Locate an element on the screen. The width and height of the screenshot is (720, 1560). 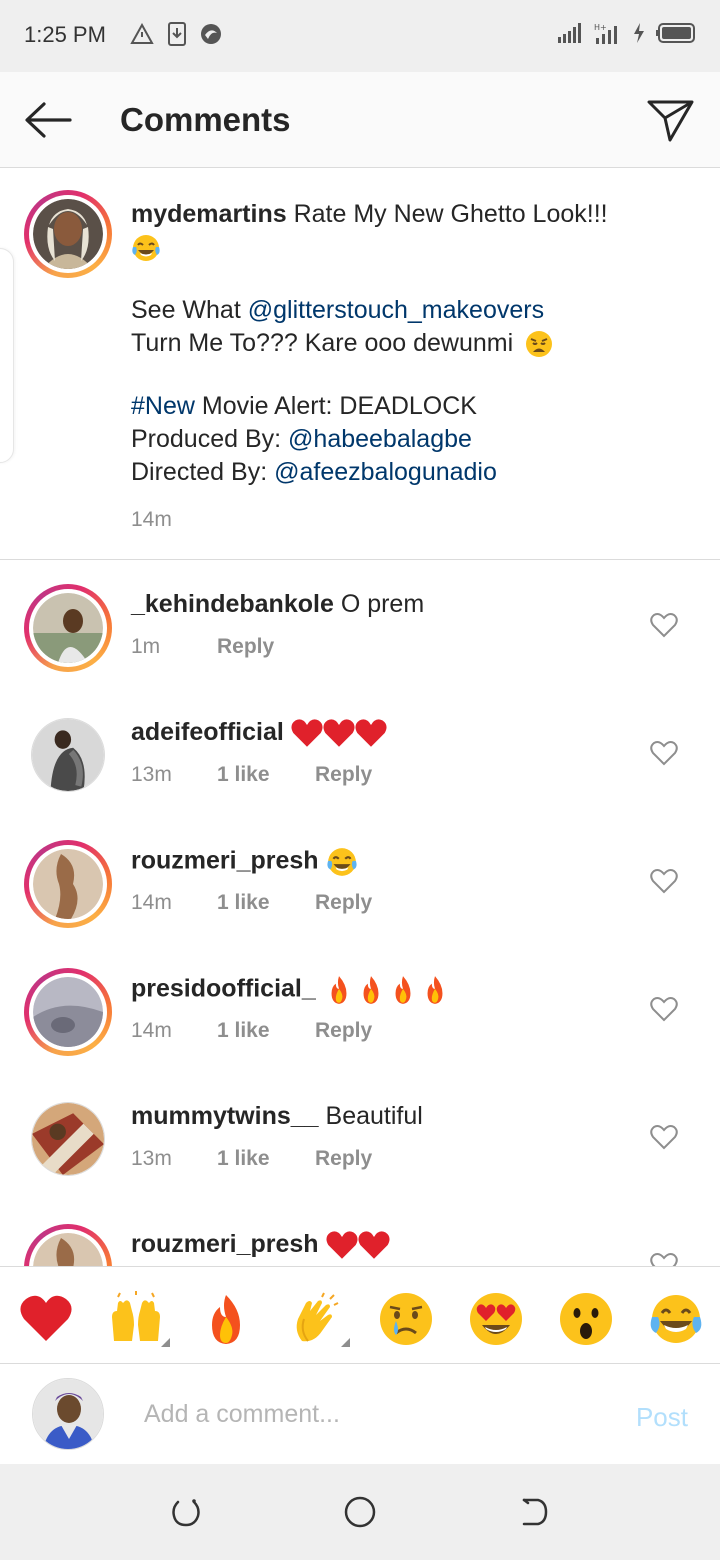
recents-icon is located at coordinates (186, 1512).